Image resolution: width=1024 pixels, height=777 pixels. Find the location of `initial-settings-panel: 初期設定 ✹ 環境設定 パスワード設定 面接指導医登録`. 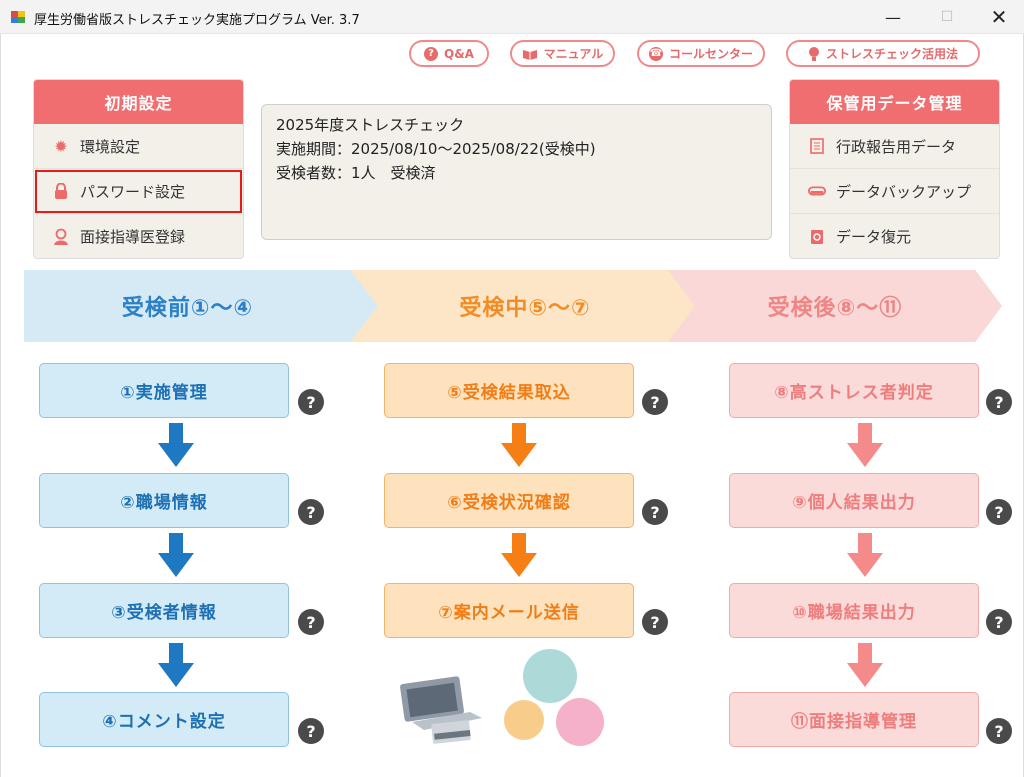

initial-settings-panel: 初期設定 ✹ 環境設定 パスワード設定 面接指導医登録 is located at coordinates (138, 169).